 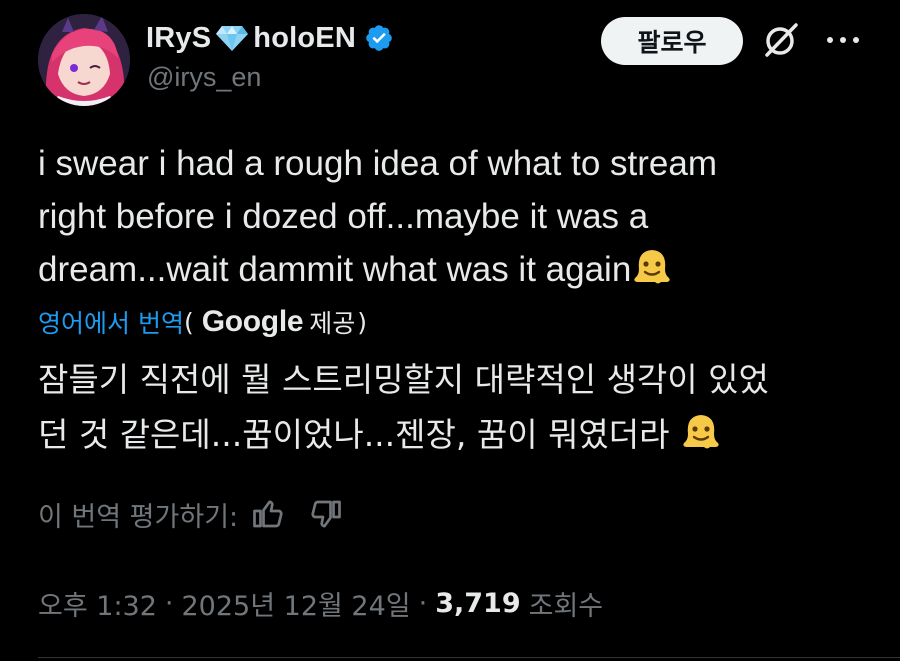 I want to click on author-name-part1: IRyS, so click(x=179, y=37).